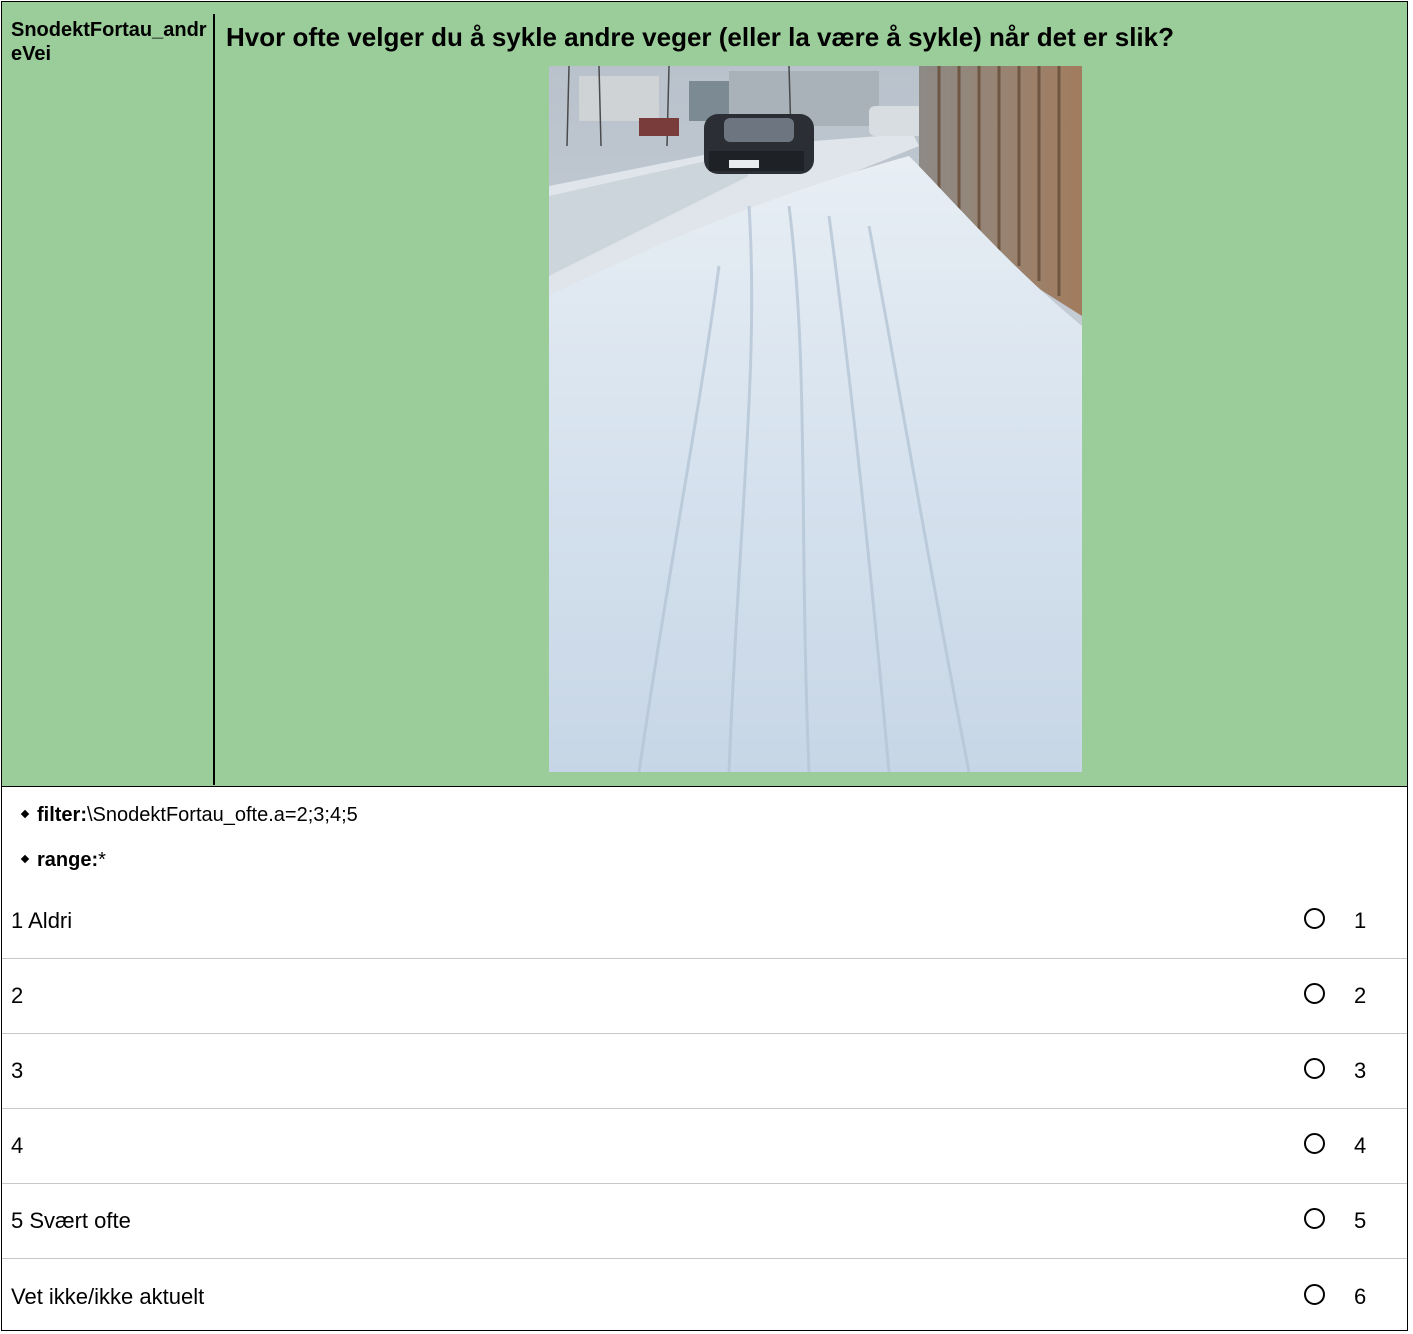 Image resolution: width=1413 pixels, height=1334 pixels. Describe the element at coordinates (222, 815) in the screenshot. I see `filter-value: \SnodektFortau_ofte.a=2;3;4;5` at that location.